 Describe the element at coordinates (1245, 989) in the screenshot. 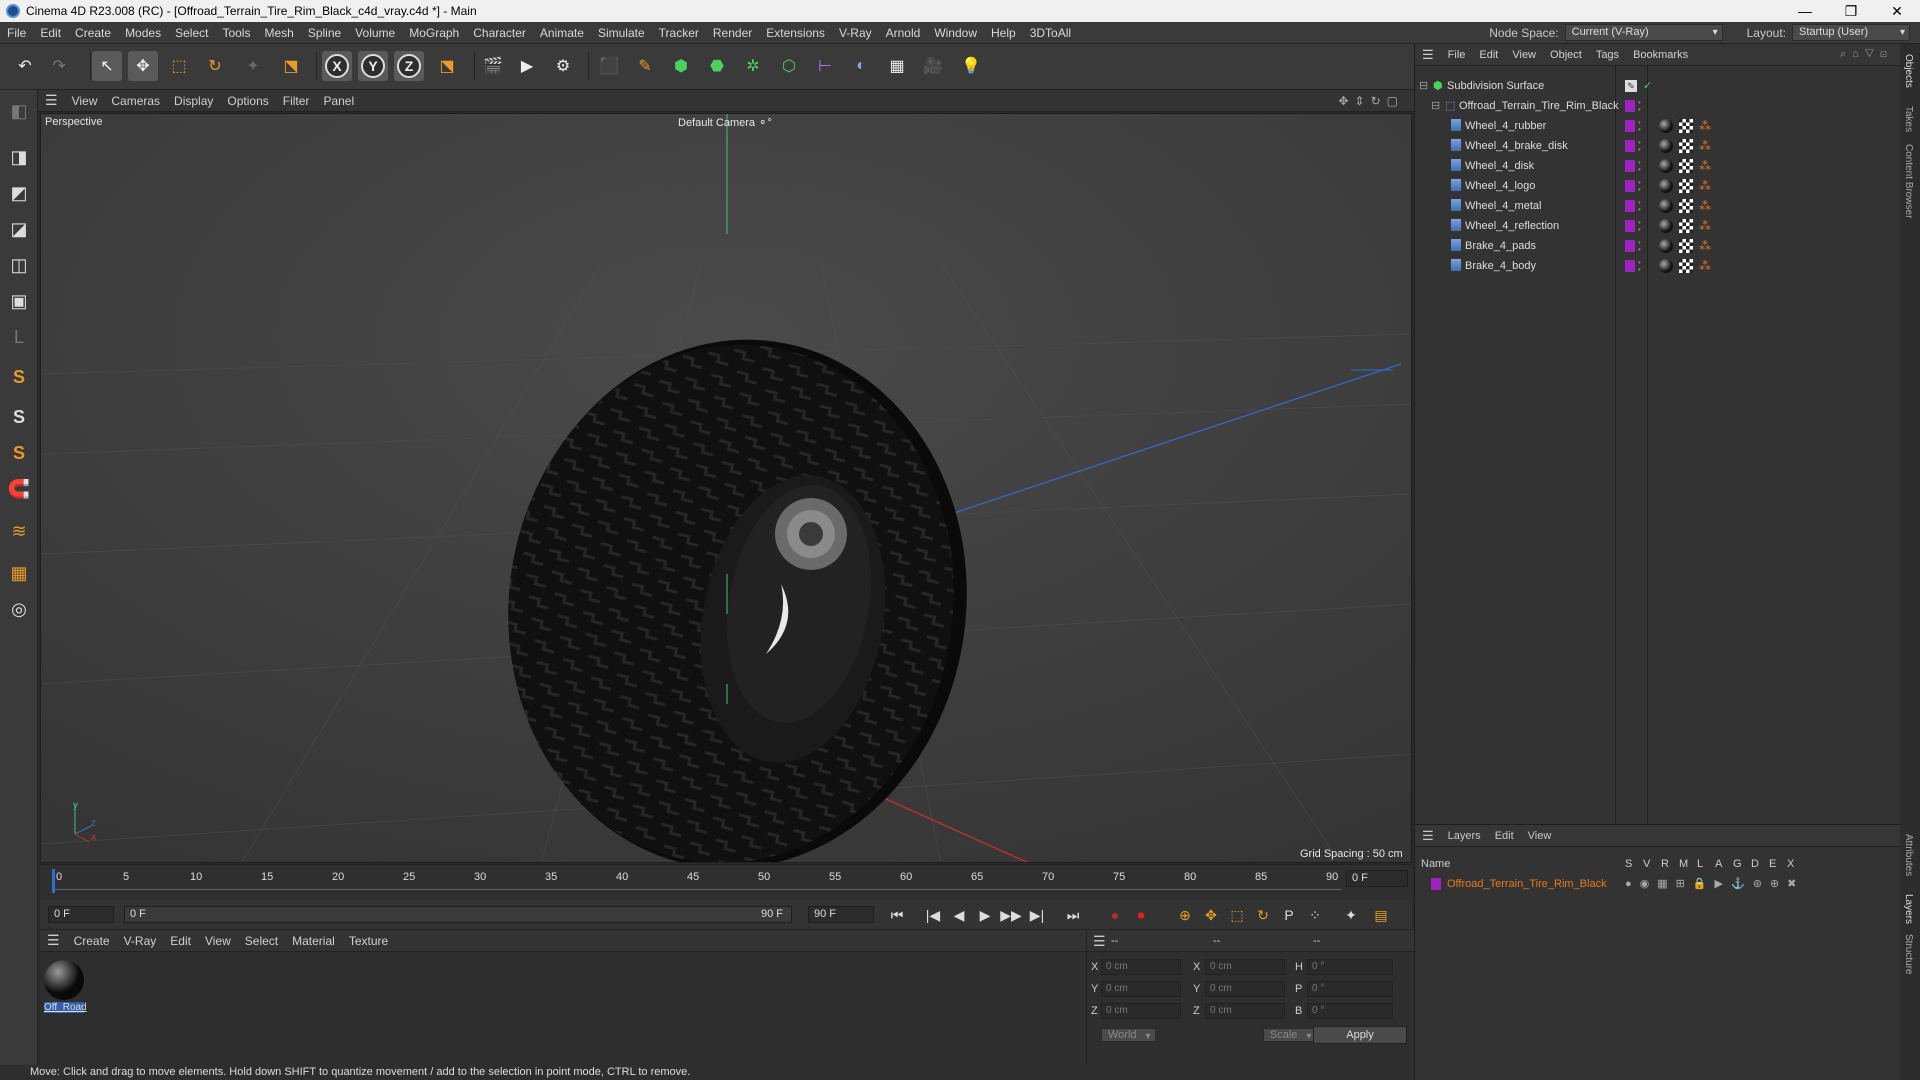

I see `size-y-field: 0 cm` at that location.